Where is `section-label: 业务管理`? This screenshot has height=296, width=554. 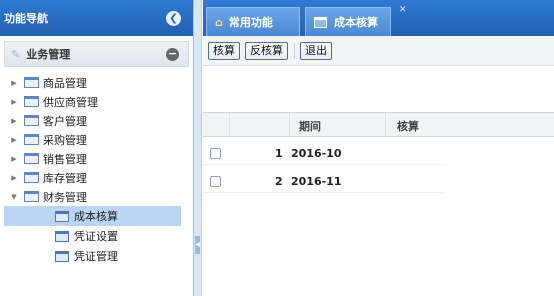 section-label: 业务管理 is located at coordinates (48, 54).